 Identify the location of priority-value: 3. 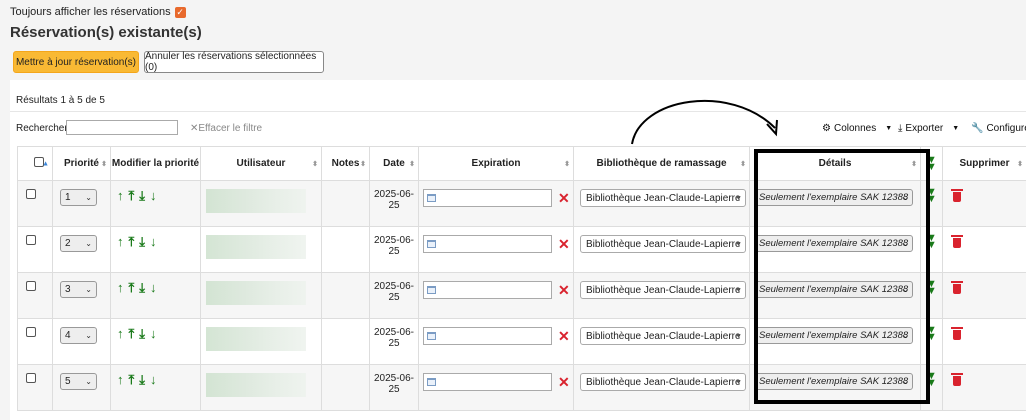
(68, 289).